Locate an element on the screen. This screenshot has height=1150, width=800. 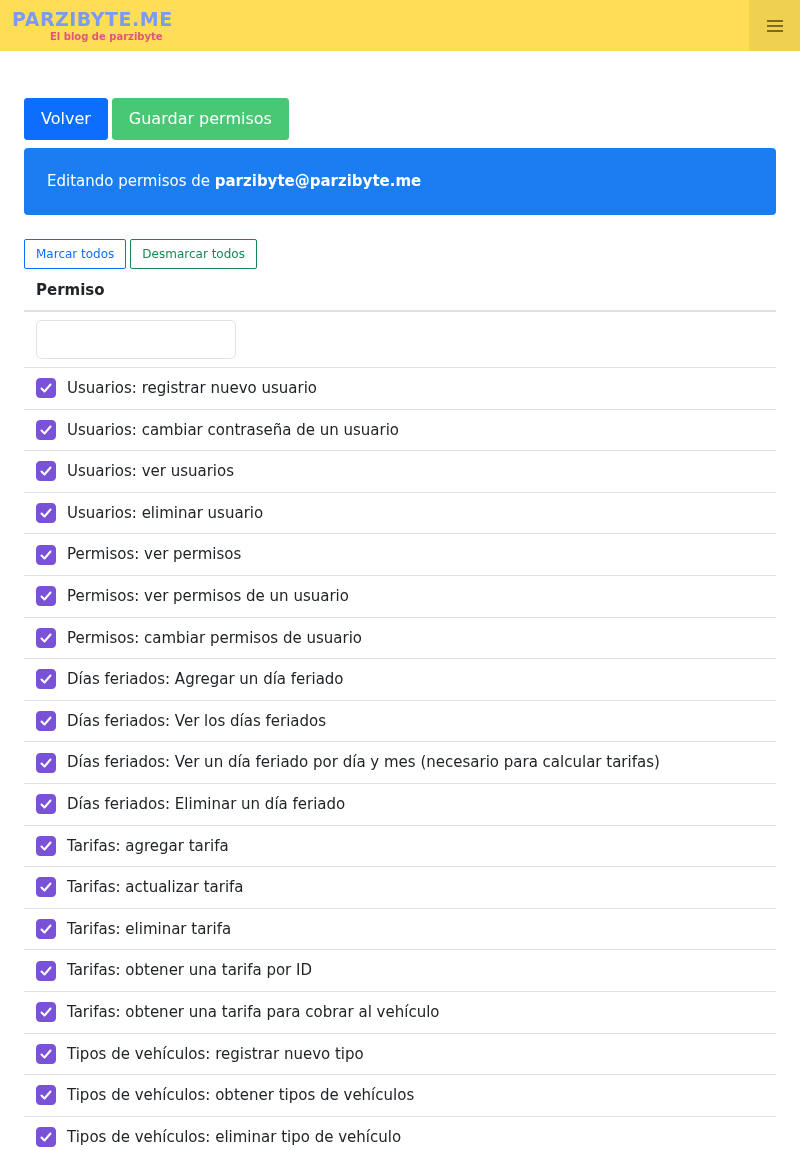
permission-label: Días feriados: Ver los días feriados is located at coordinates (197, 721).